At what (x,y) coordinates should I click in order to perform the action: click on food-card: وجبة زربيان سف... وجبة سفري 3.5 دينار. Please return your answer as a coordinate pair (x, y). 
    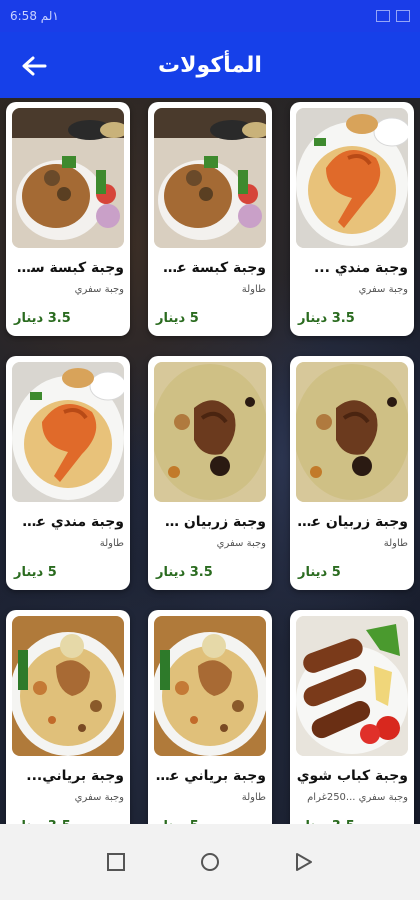
    Looking at the image, I should click on (210, 473).